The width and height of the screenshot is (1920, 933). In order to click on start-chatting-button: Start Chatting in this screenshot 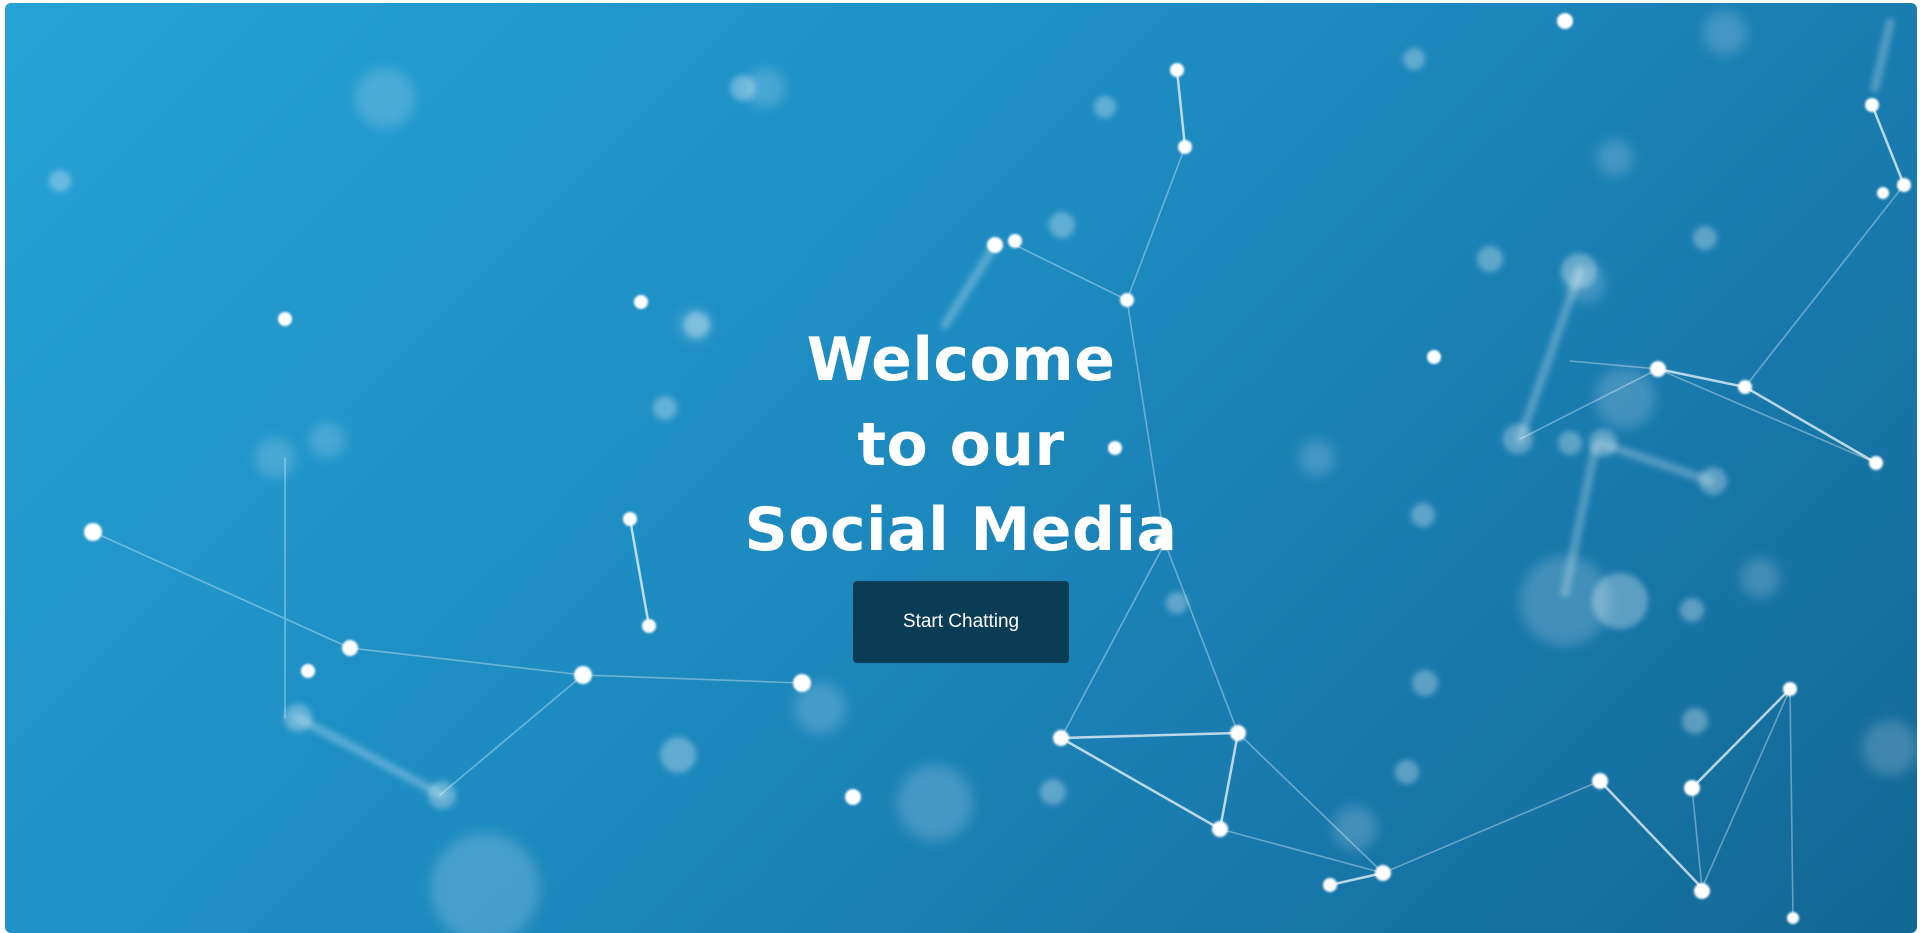, I will do `click(961, 622)`.